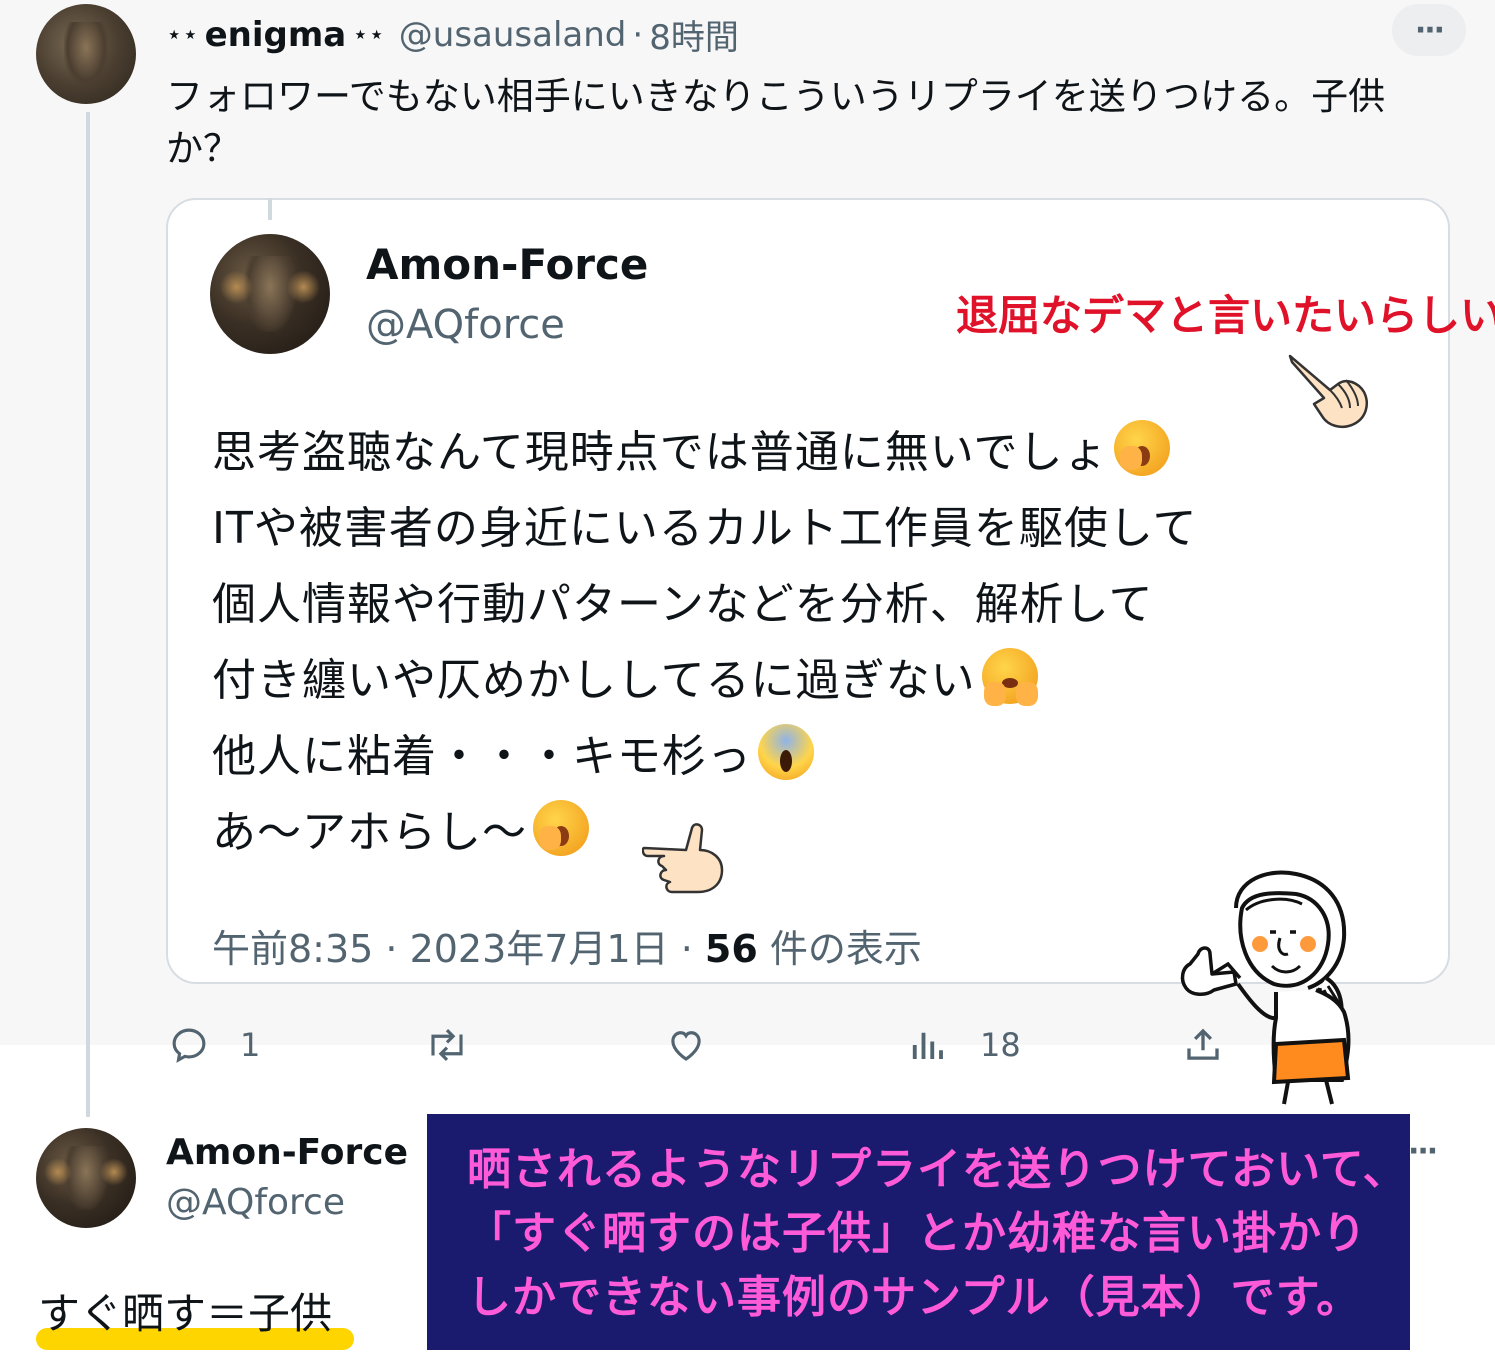  I want to click on quote-views-count: 56, so click(731, 949).